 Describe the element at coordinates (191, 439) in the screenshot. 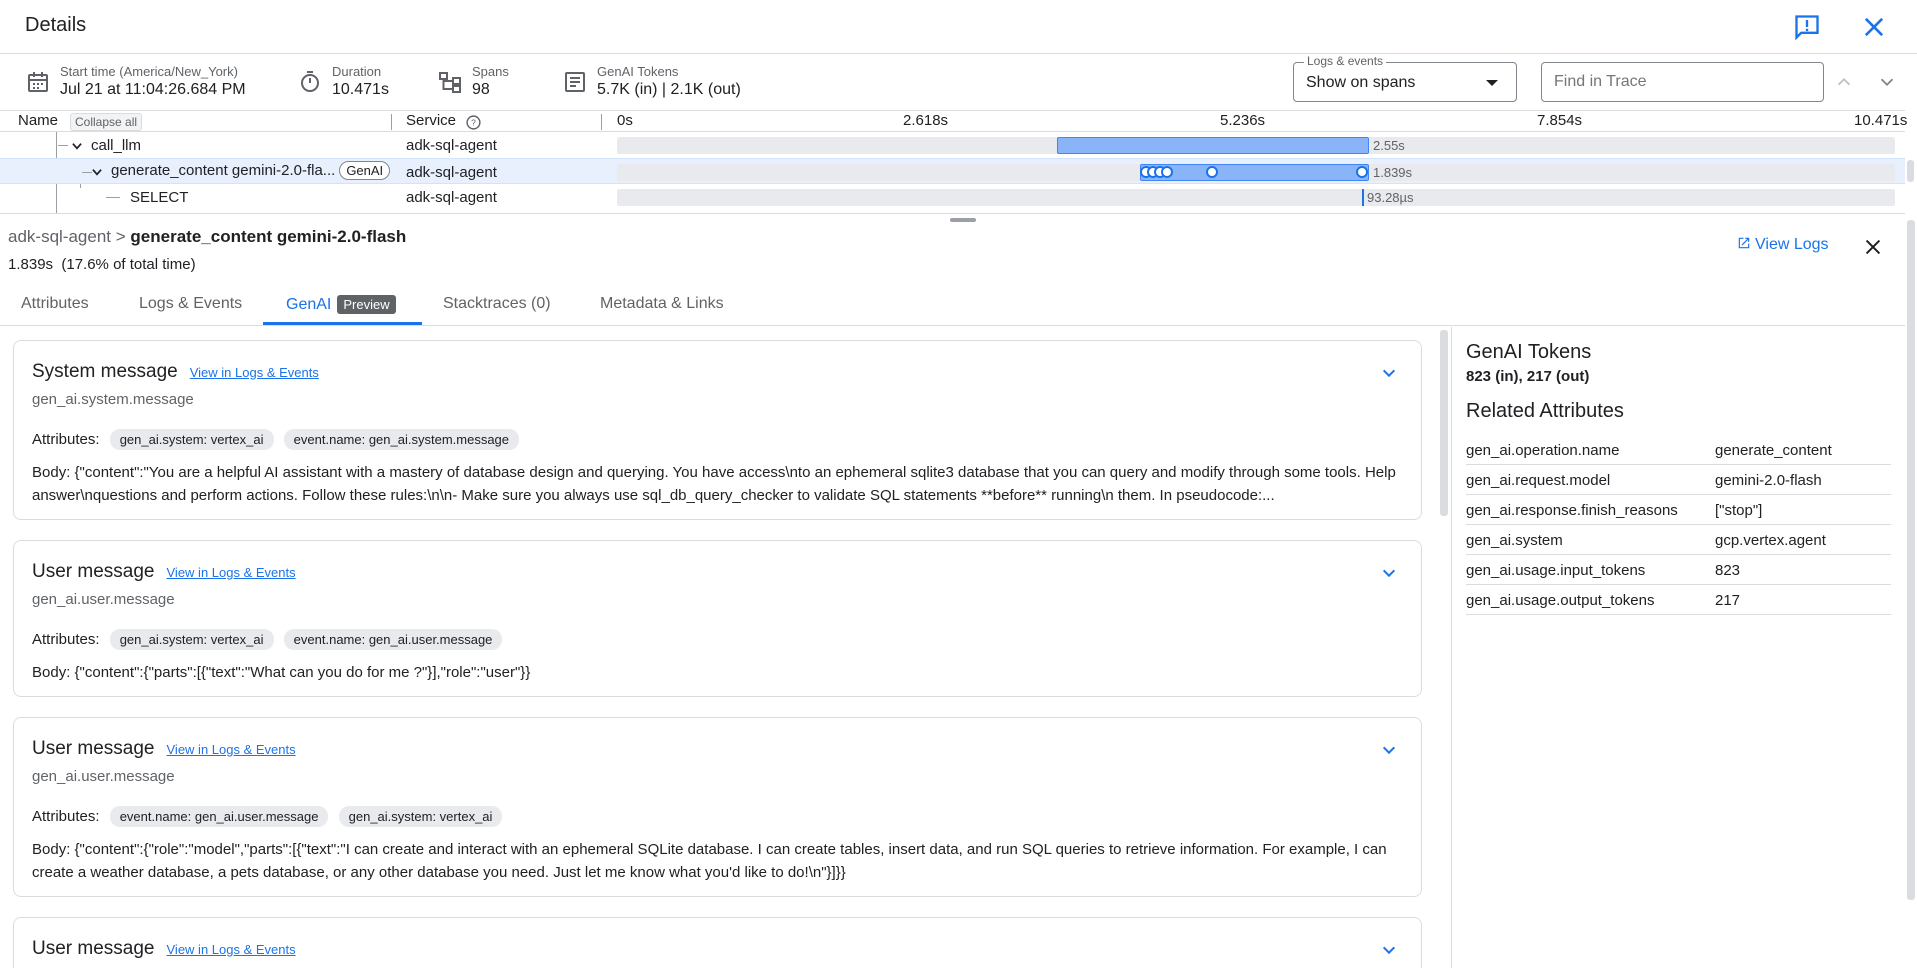

I see `attribute-chip: gen_ai.system: vertex_ai` at that location.